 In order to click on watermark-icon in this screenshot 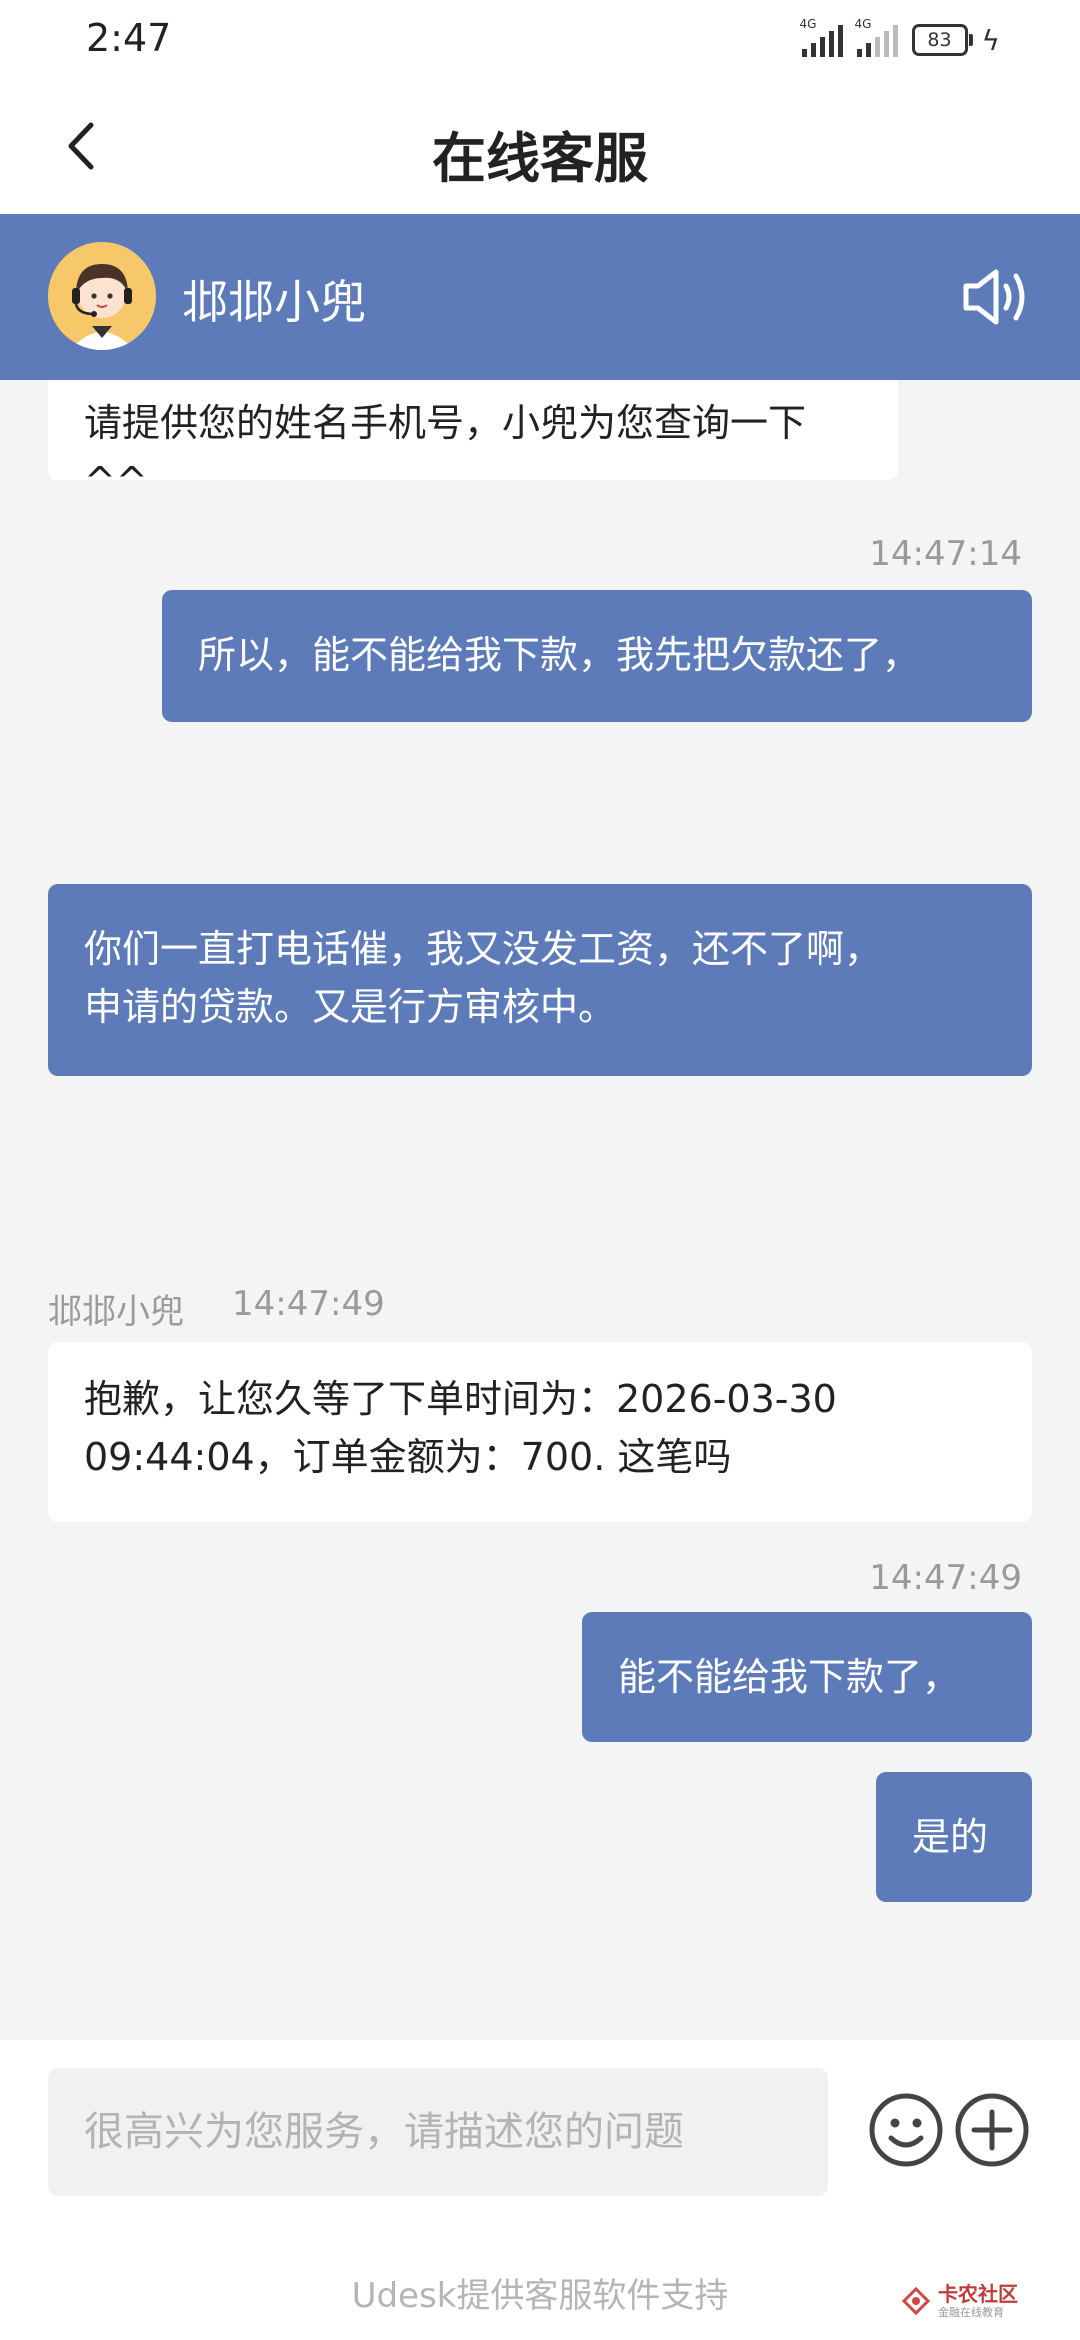, I will do `click(916, 2301)`.